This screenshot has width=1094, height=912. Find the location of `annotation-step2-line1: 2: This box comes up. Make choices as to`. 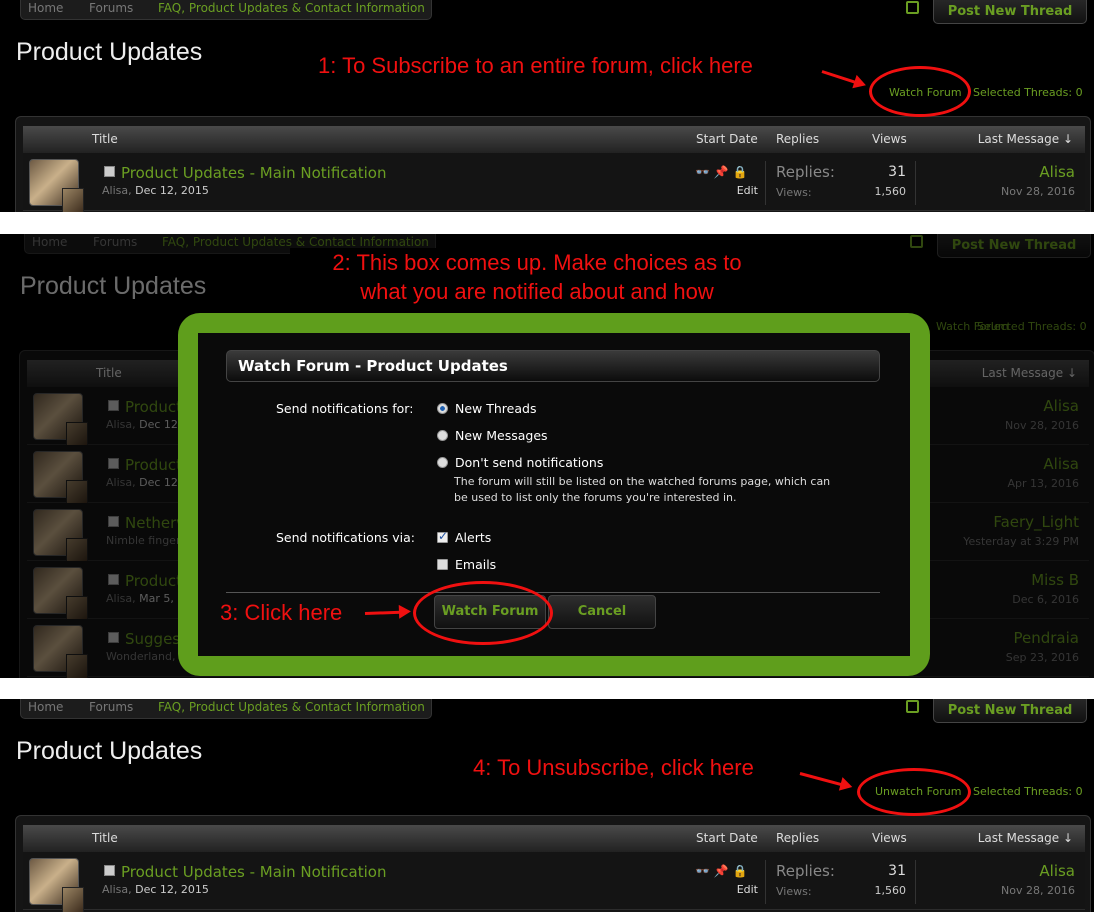

annotation-step2-line1: 2: This box comes up. Make choices as to is located at coordinates (537, 262).